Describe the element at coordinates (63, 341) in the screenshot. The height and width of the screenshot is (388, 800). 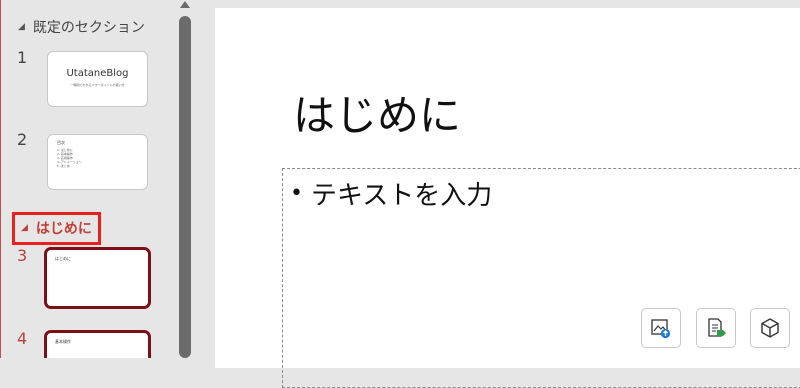
I see `thumb-title: 基本操作` at that location.